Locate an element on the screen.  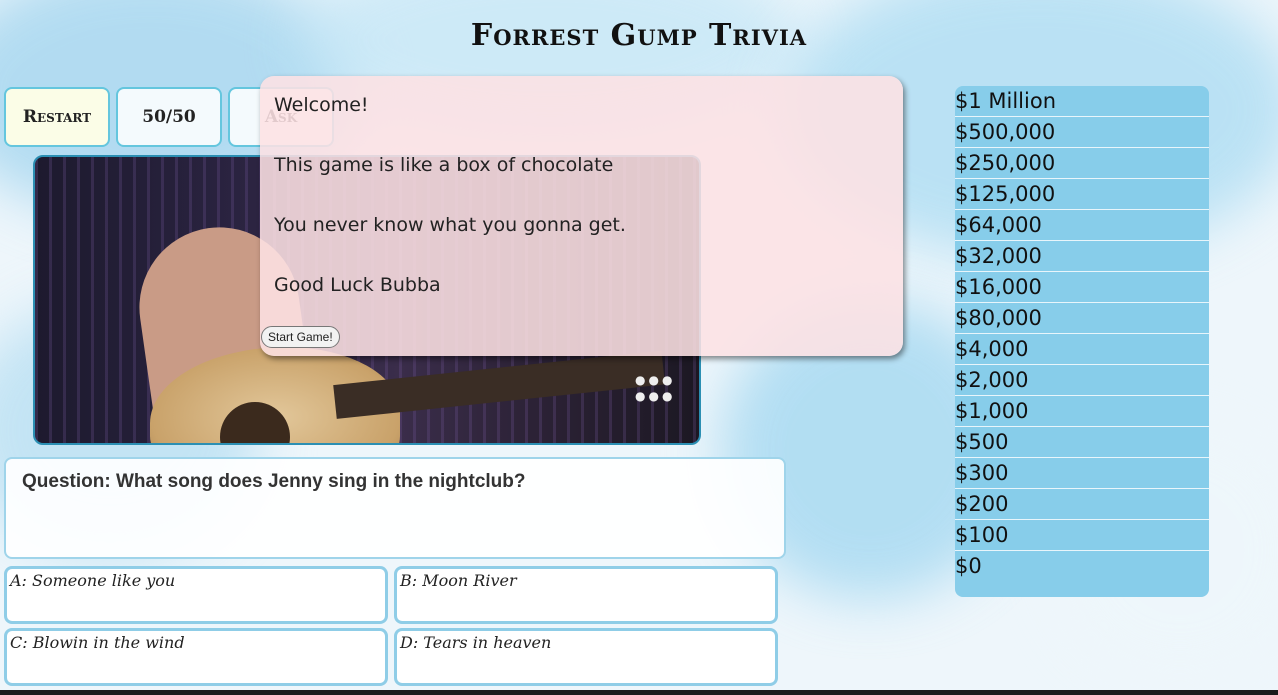
bottom-edge-bar is located at coordinates (639, 692).